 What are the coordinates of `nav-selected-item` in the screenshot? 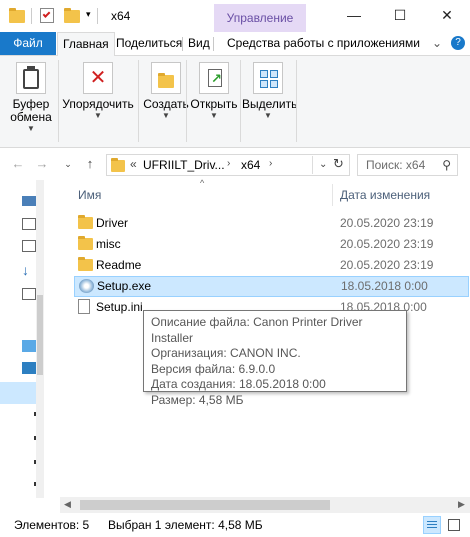 It's located at (18, 393).